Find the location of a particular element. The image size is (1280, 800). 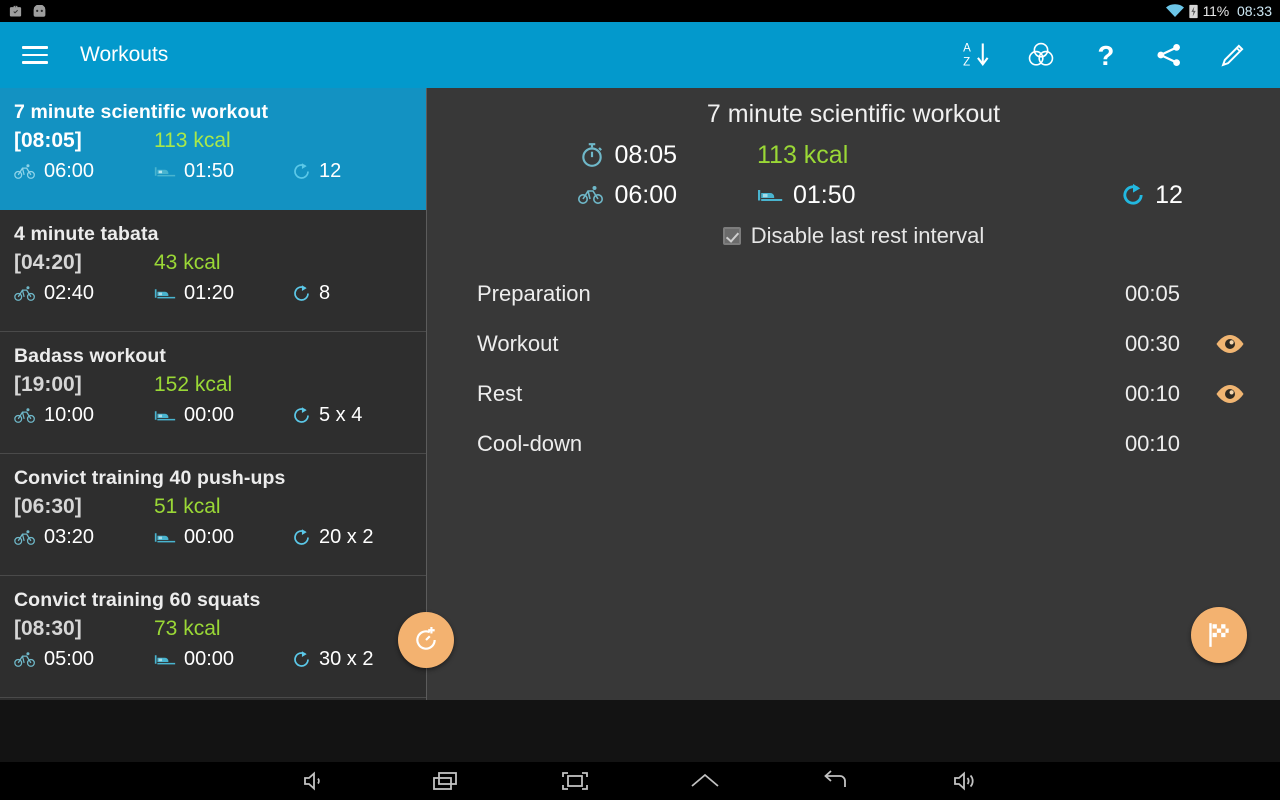

pencil-edit-icon is located at coordinates (1232, 55).